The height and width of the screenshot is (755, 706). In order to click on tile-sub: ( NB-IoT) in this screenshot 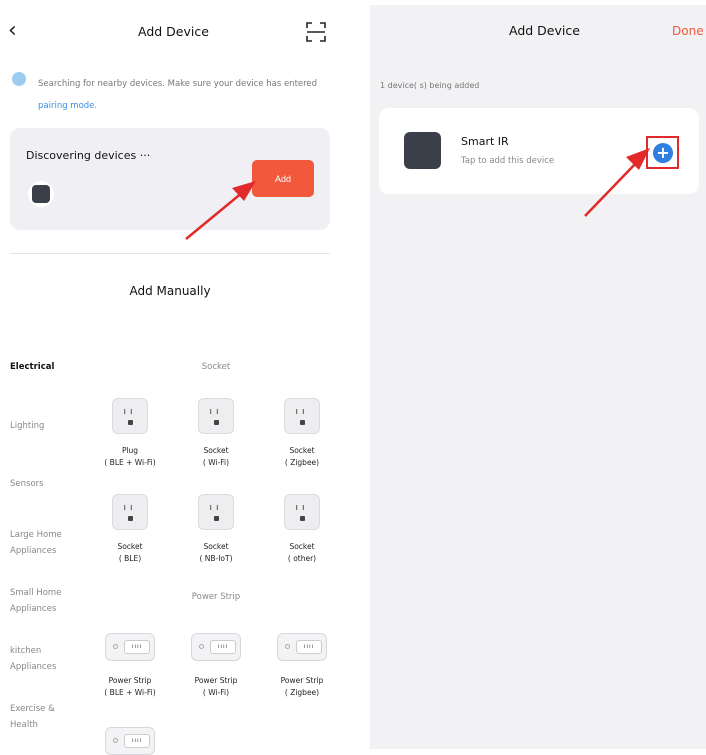, I will do `click(216, 558)`.